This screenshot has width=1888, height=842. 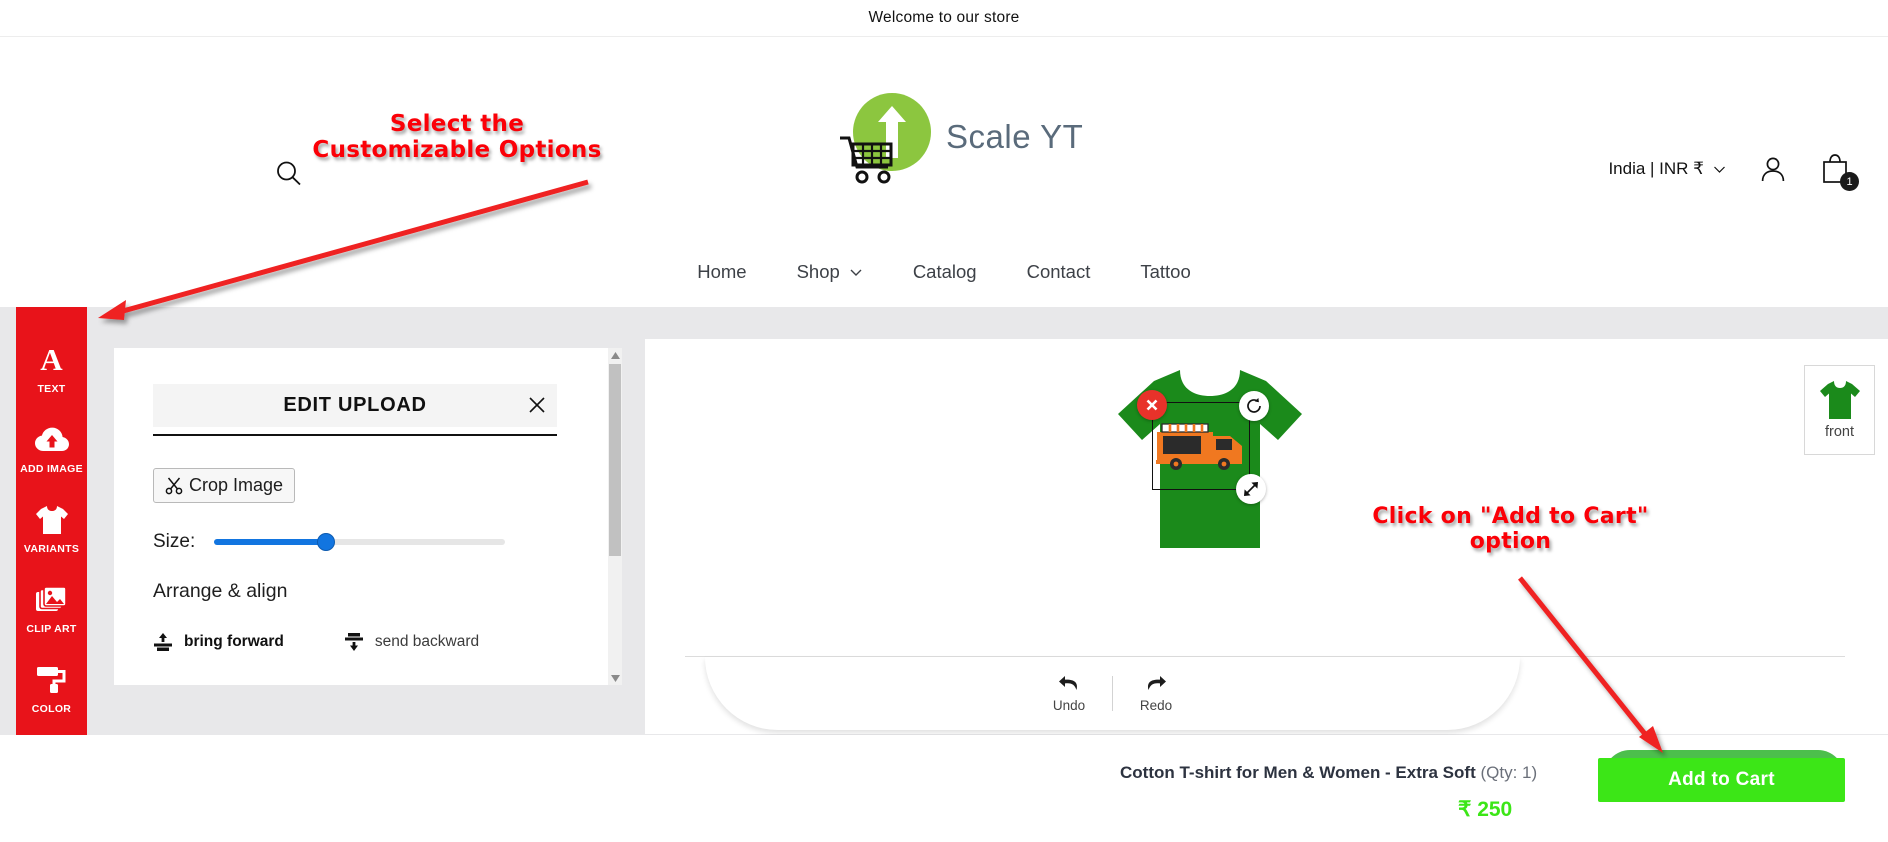 What do you see at coordinates (1733, 169) in the screenshot?
I see `header-actions: India | INR ₹ 1` at bounding box center [1733, 169].